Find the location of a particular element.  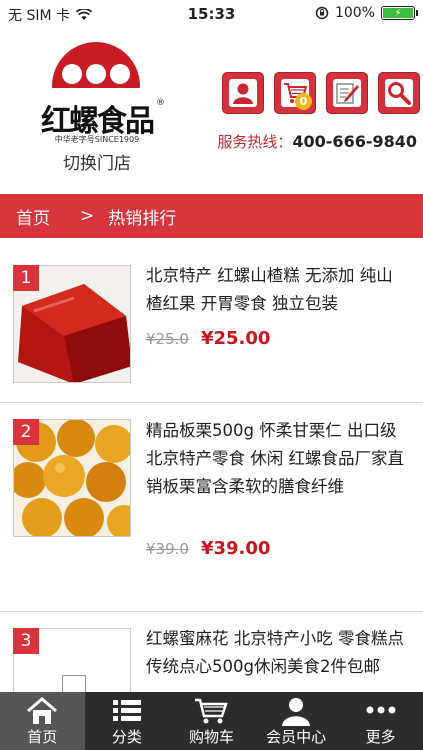

logo-arch is located at coordinates (96, 68).